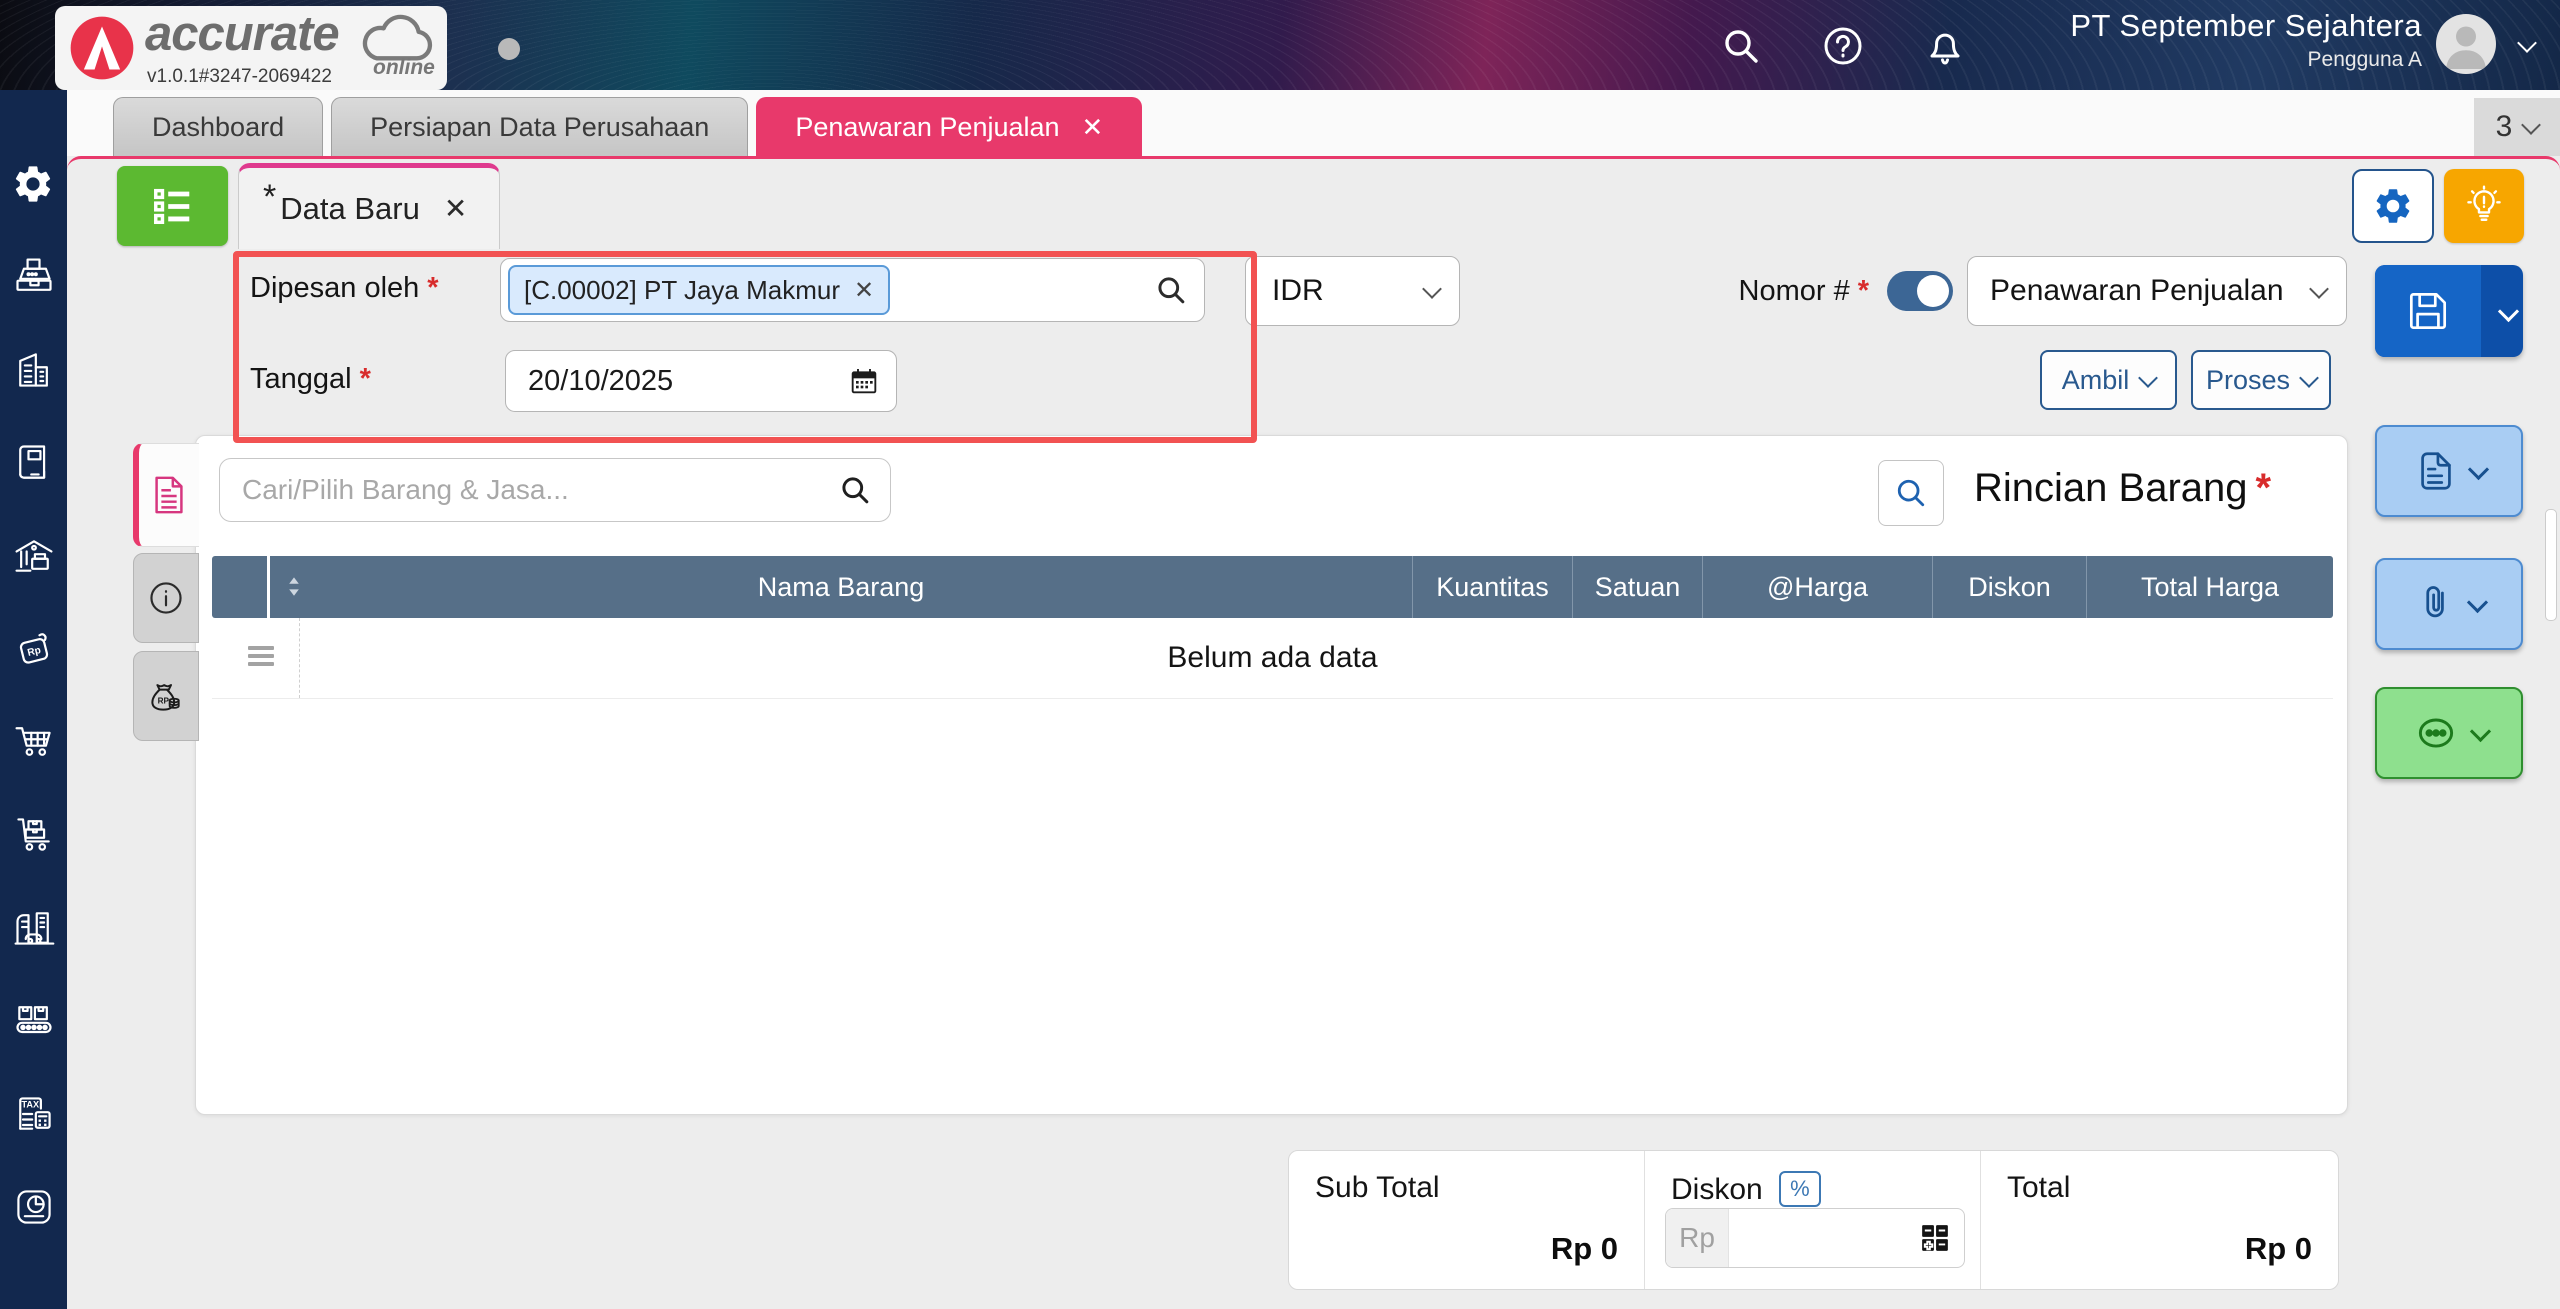 The height and width of the screenshot is (1309, 2560). What do you see at coordinates (509, 49) in the screenshot?
I see `header-dot` at bounding box center [509, 49].